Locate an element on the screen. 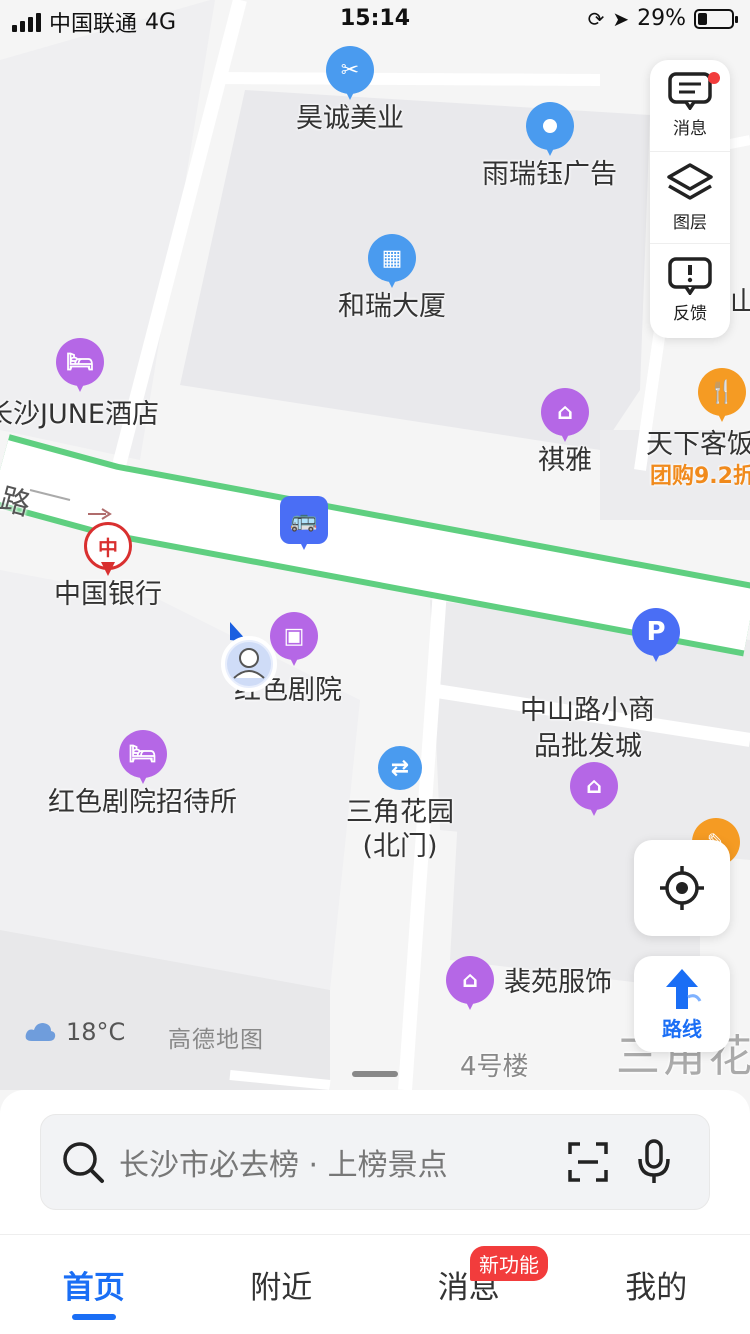  bank-icon: 中 is located at coordinates (108, 550).